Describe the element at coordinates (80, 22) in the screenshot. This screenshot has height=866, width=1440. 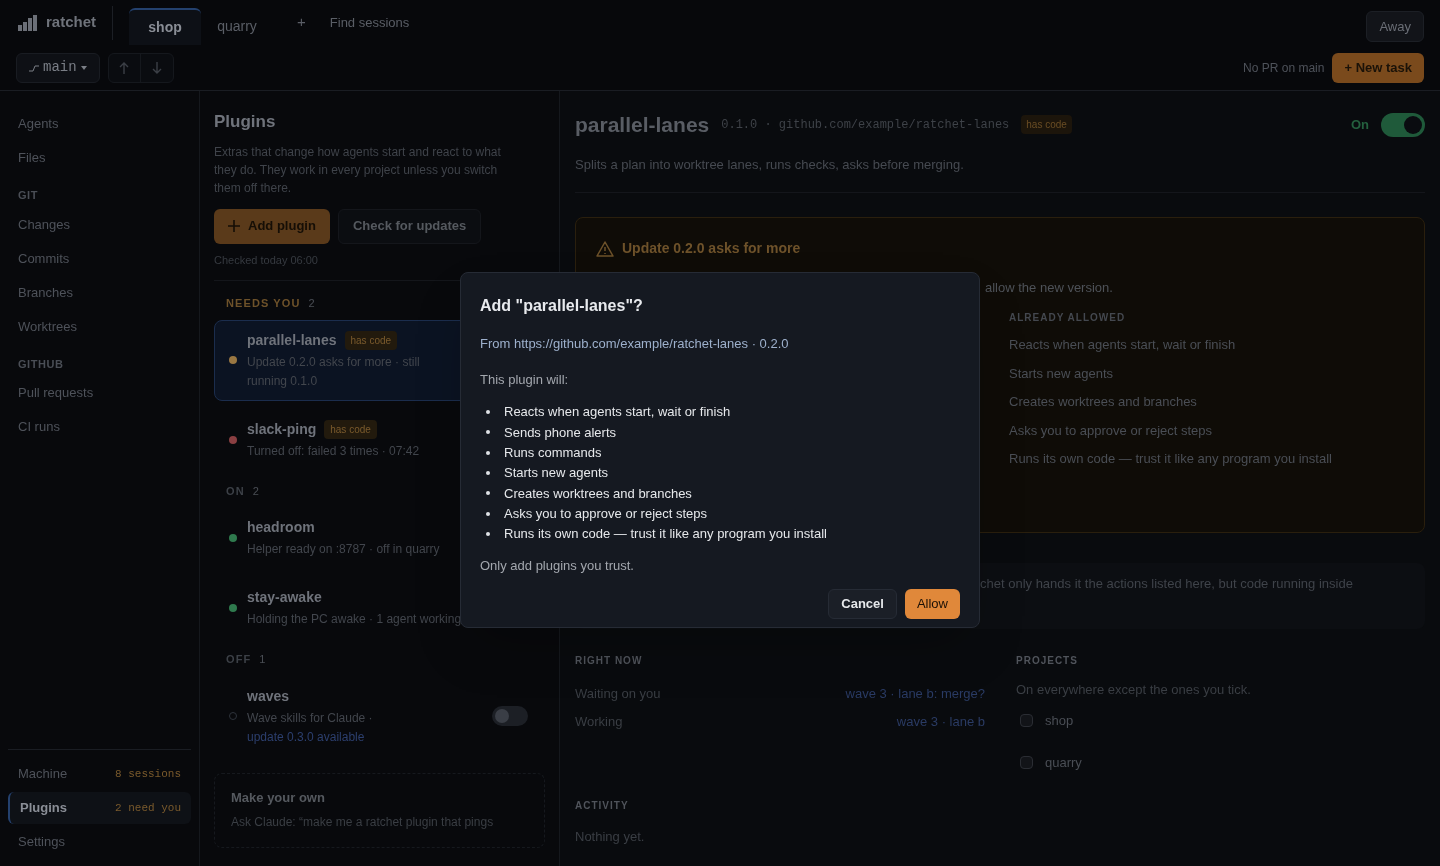
I see `app-name: ratchet` at that location.